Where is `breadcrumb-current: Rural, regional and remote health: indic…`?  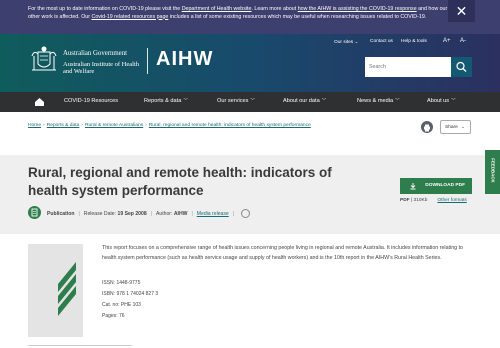 breadcrumb-current: Rural, regional and remote health: indic… is located at coordinates (230, 125).